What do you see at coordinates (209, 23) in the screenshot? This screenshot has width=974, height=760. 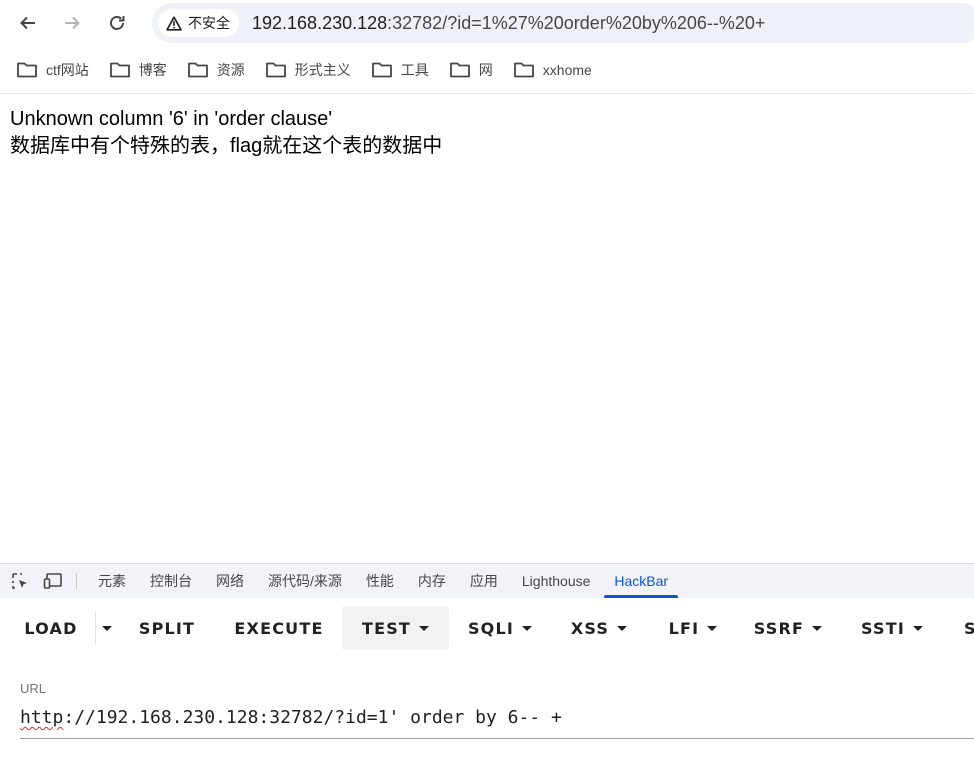 I see `security-label: 不安全` at bounding box center [209, 23].